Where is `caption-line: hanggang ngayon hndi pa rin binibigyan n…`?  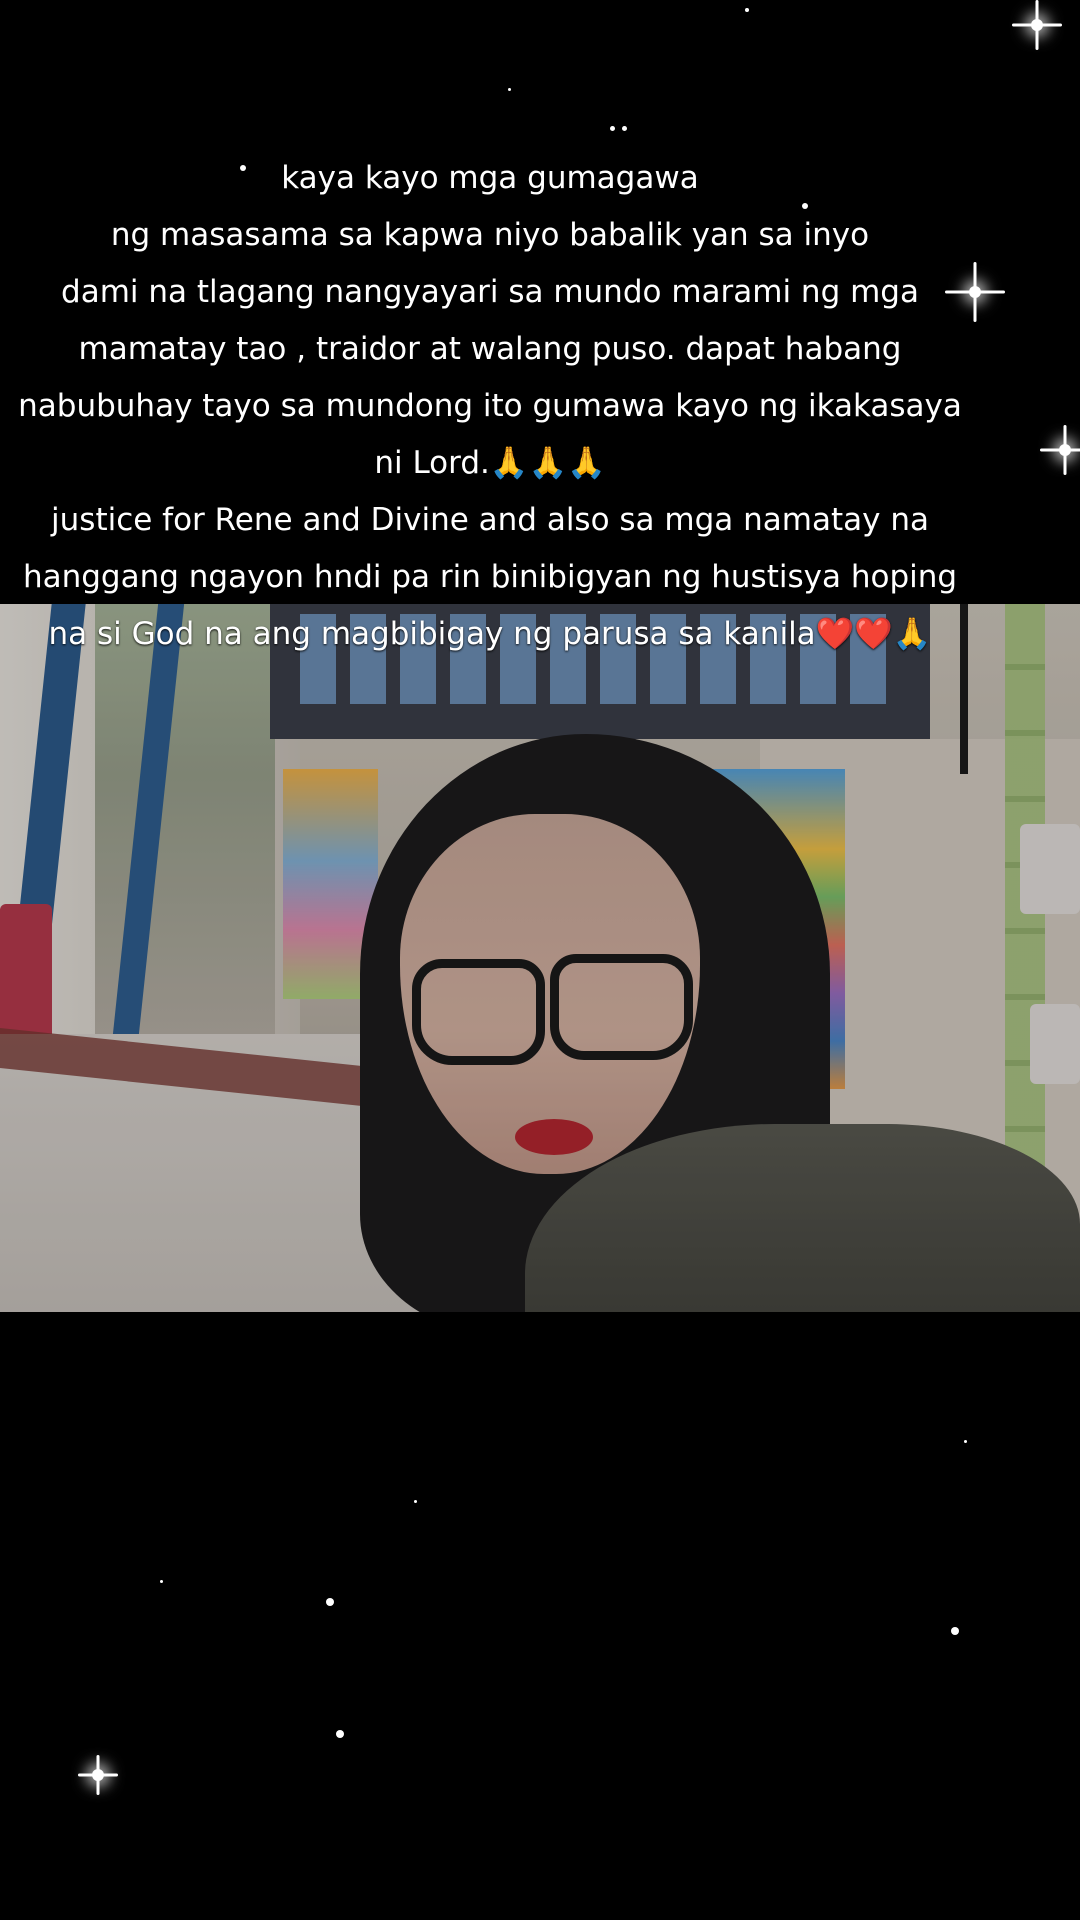 caption-line: hanggang ngayon hndi pa rin binibigyan n… is located at coordinates (490, 577).